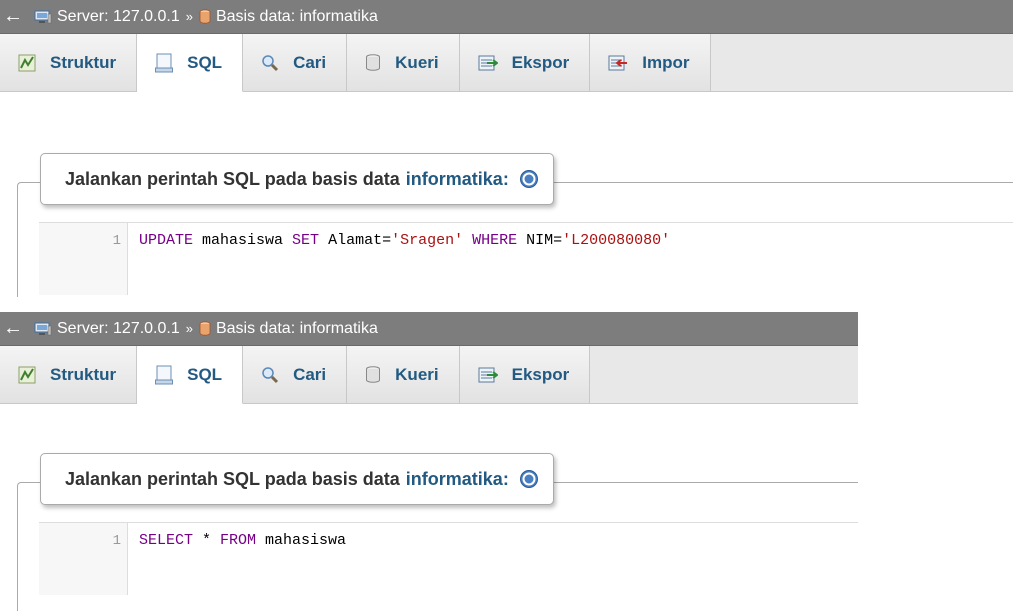  Describe the element at coordinates (448, 558) in the screenshot. I see `sql-editor: 1 SELECT * FROM mahasiswa` at that location.